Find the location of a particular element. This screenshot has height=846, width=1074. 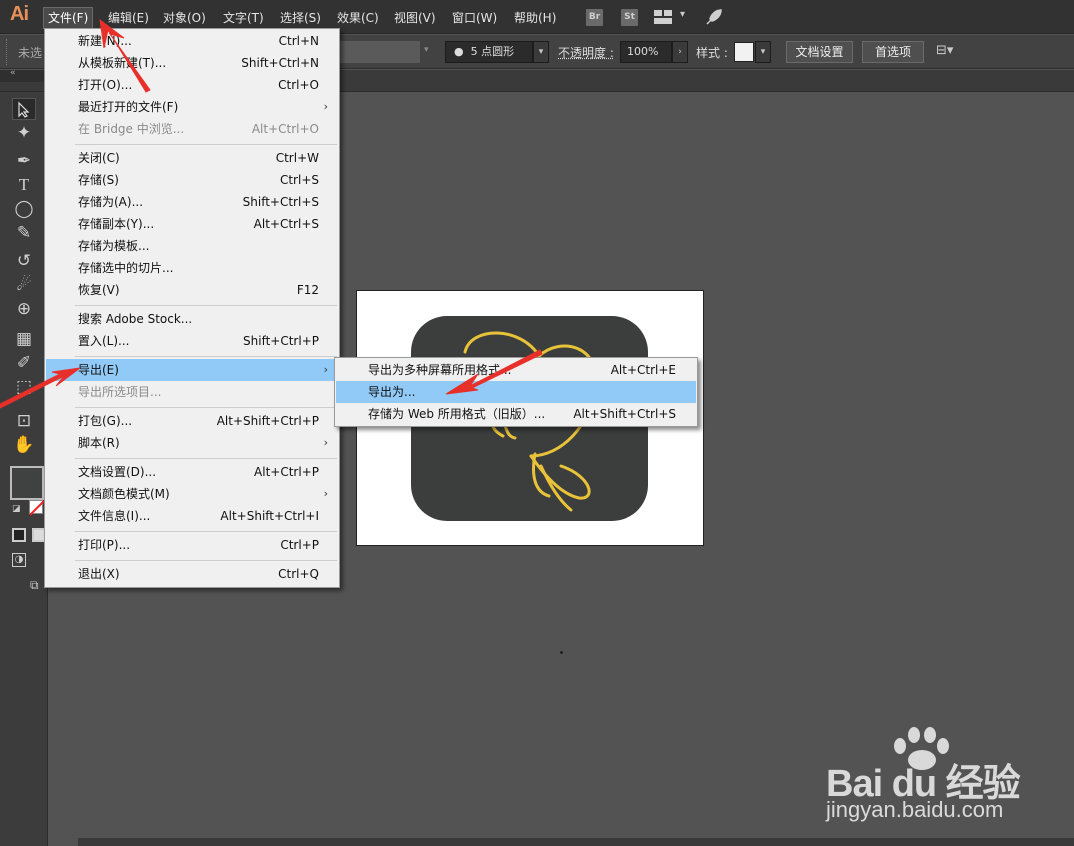

arrow-to-export is located at coordinates (40, 388).